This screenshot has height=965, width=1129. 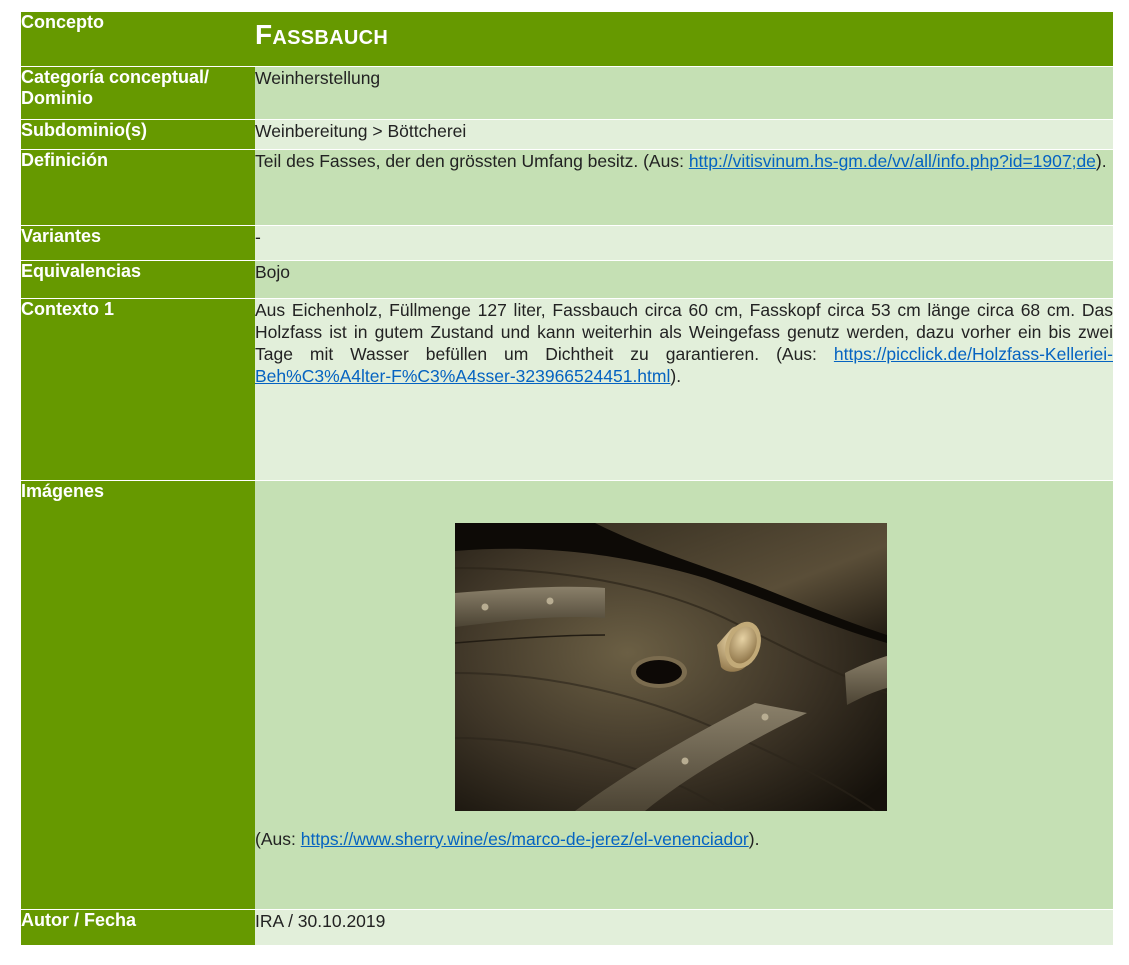 I want to click on contexto-suffix: )., so click(x=676, y=375).